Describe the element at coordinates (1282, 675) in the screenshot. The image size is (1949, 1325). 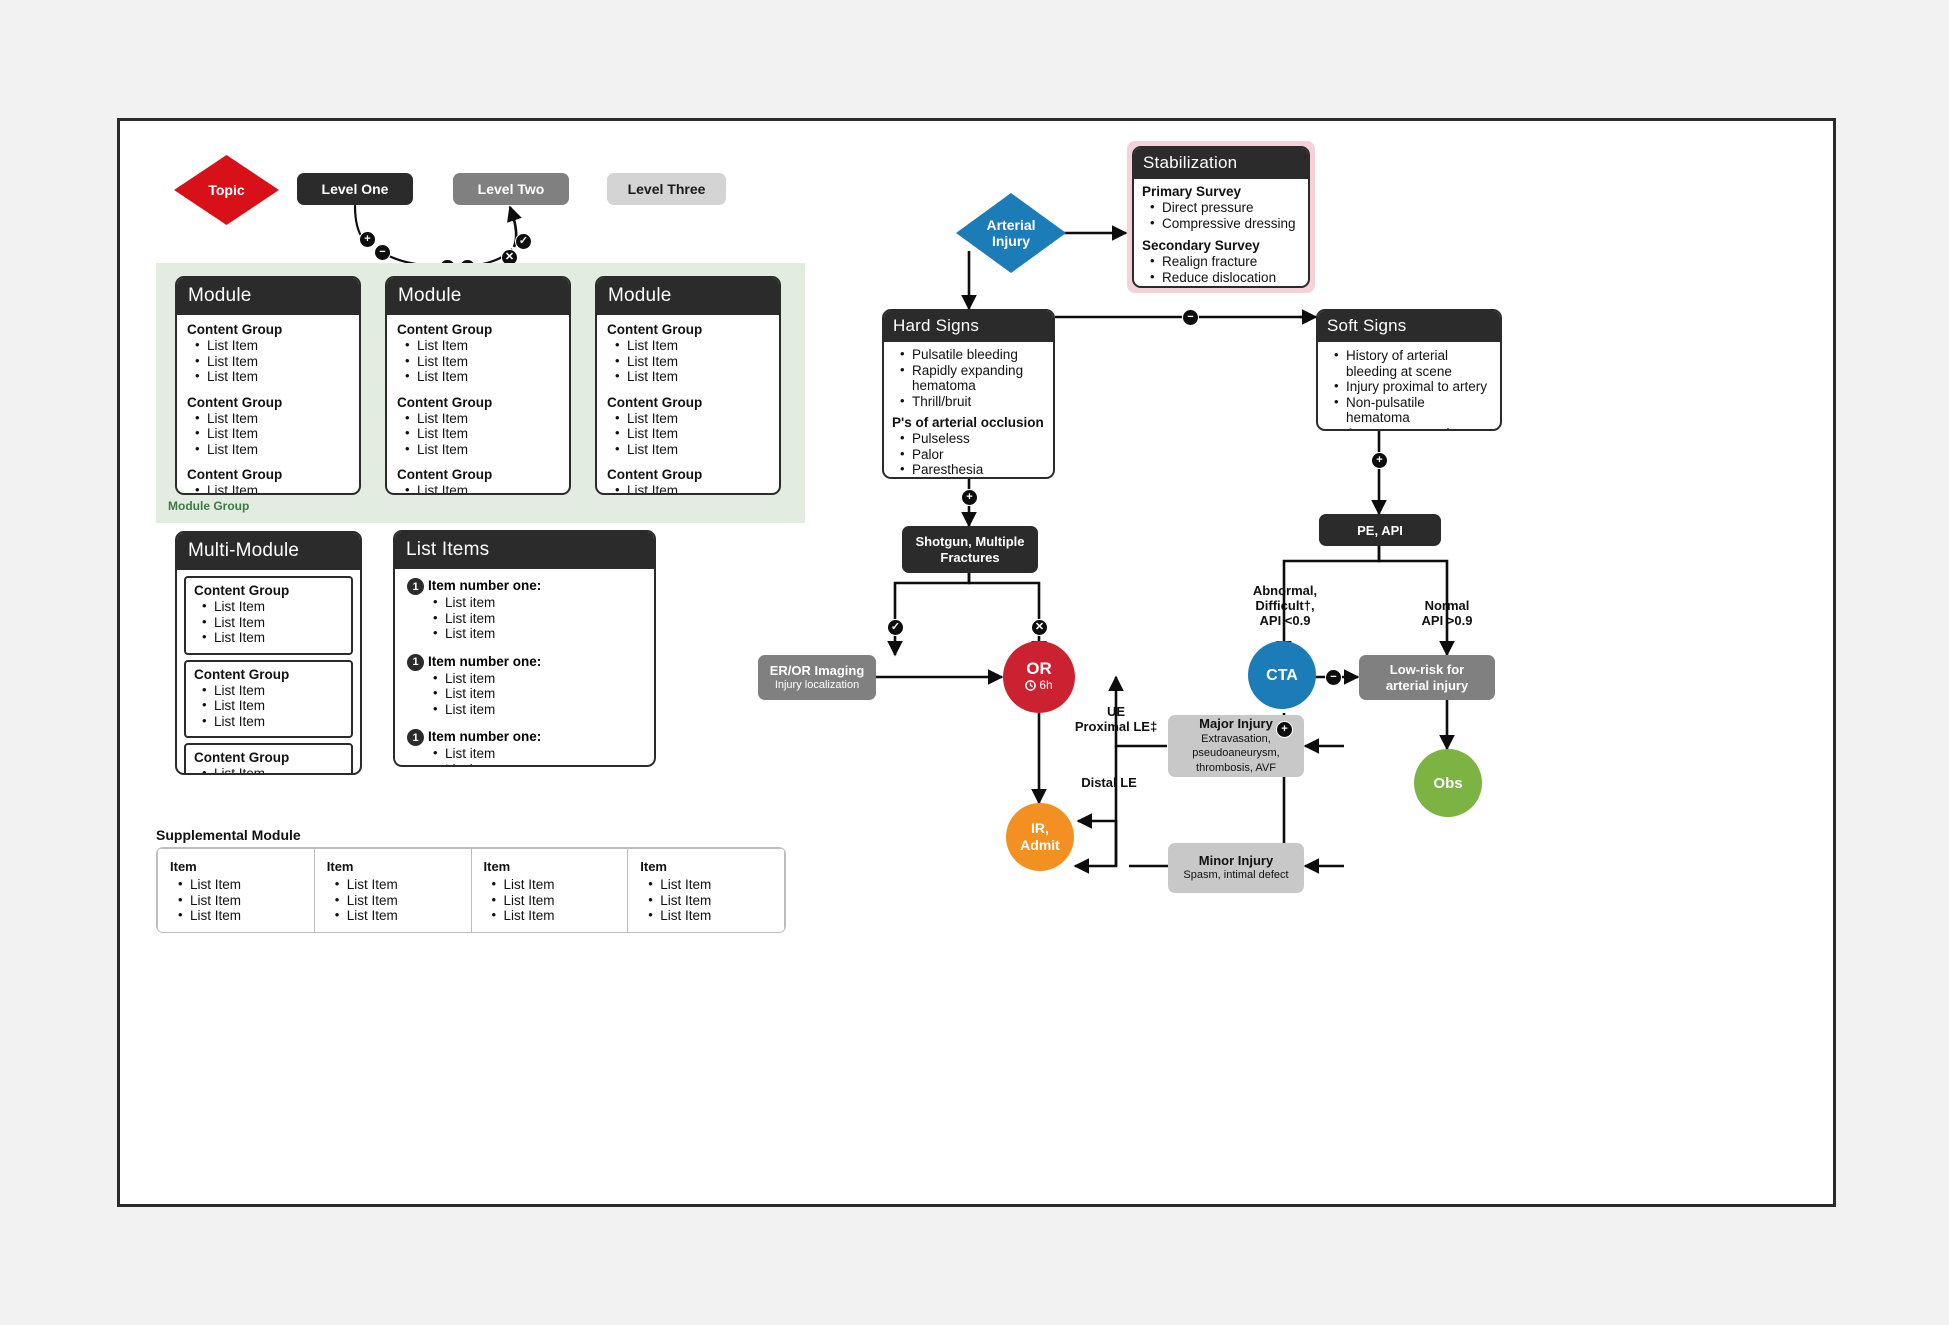
I see `node-cta: CTA` at that location.